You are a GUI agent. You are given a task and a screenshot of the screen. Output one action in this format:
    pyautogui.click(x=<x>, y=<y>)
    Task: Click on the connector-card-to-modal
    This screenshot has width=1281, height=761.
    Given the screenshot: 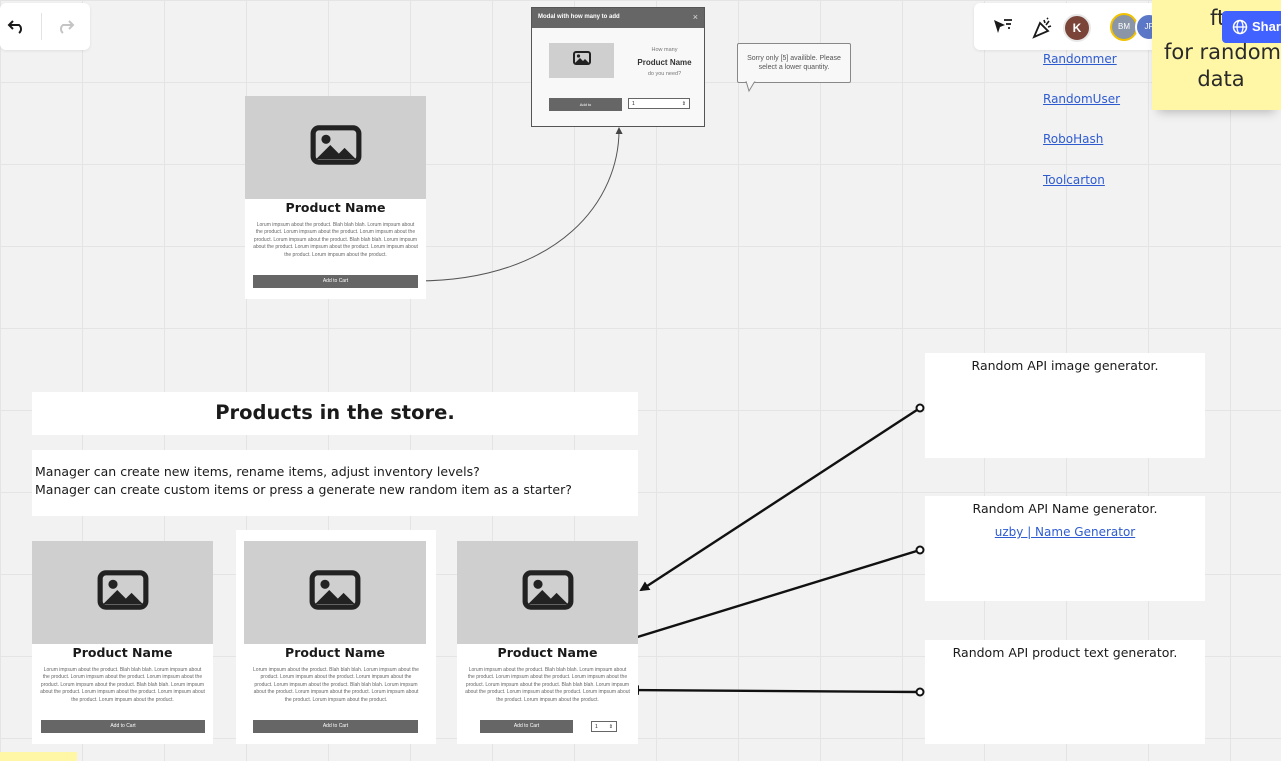 What is the action you would take?
    pyautogui.click(x=520, y=204)
    